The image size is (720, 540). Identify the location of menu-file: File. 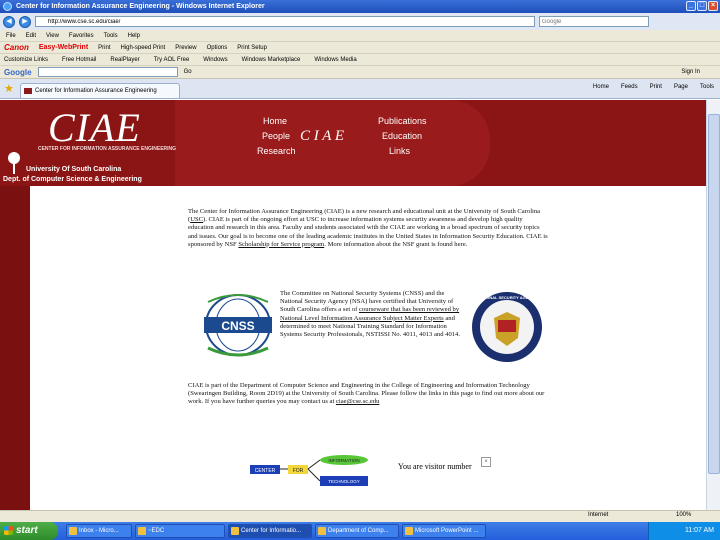
(11, 36).